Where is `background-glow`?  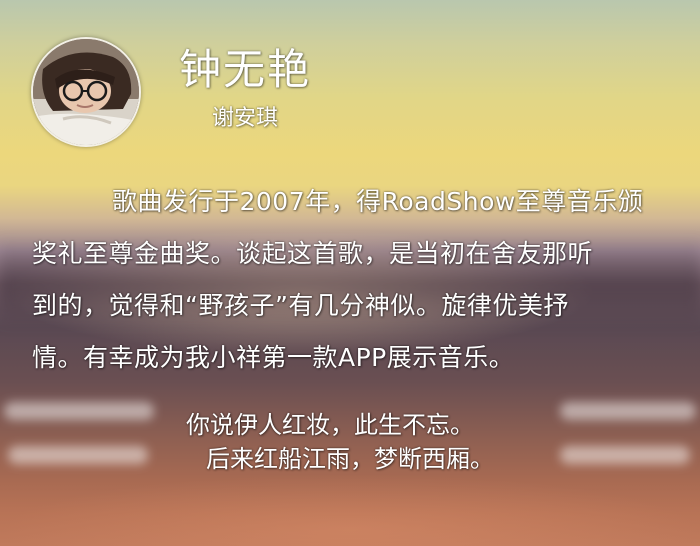 background-glow is located at coordinates (350, 508).